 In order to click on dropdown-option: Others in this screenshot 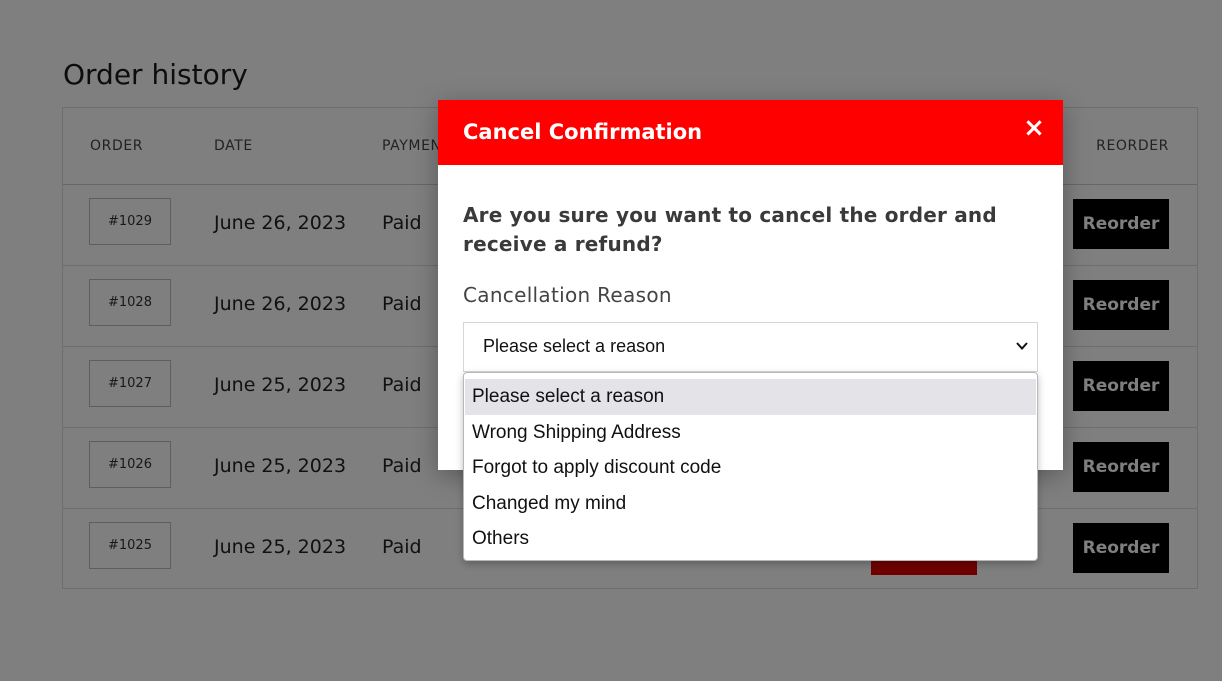, I will do `click(750, 539)`.